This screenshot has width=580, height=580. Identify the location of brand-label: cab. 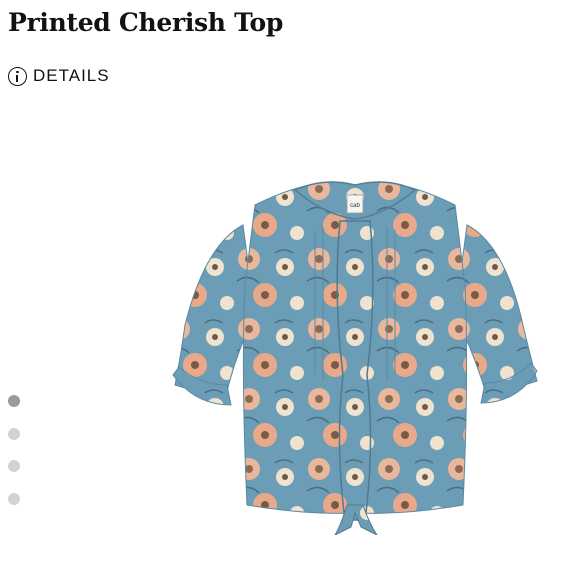
(355, 206).